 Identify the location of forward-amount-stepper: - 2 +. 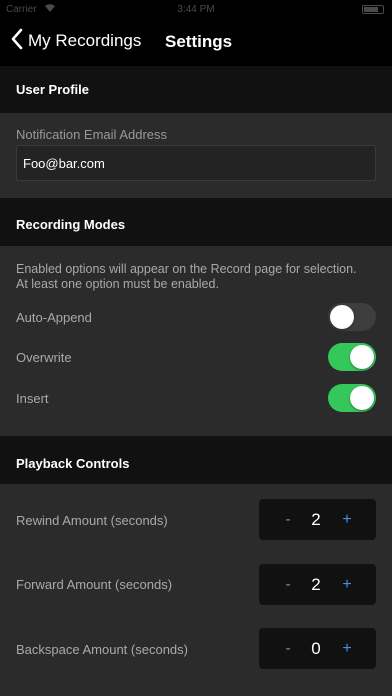
(317, 584).